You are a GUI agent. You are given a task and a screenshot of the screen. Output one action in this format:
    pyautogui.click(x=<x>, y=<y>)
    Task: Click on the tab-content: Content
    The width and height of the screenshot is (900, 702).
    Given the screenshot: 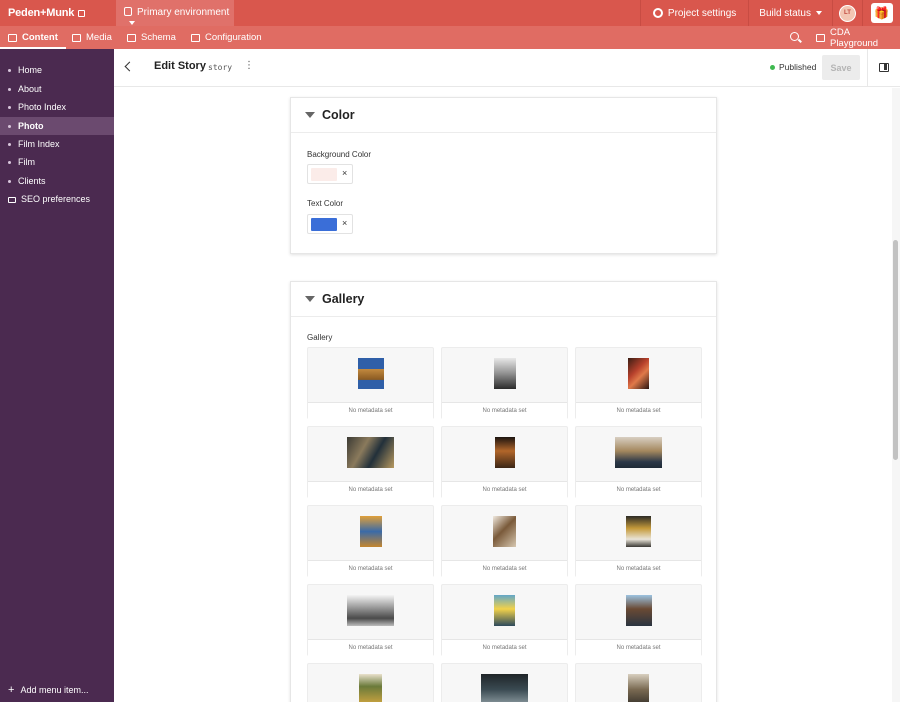 What is the action you would take?
    pyautogui.click(x=33, y=37)
    